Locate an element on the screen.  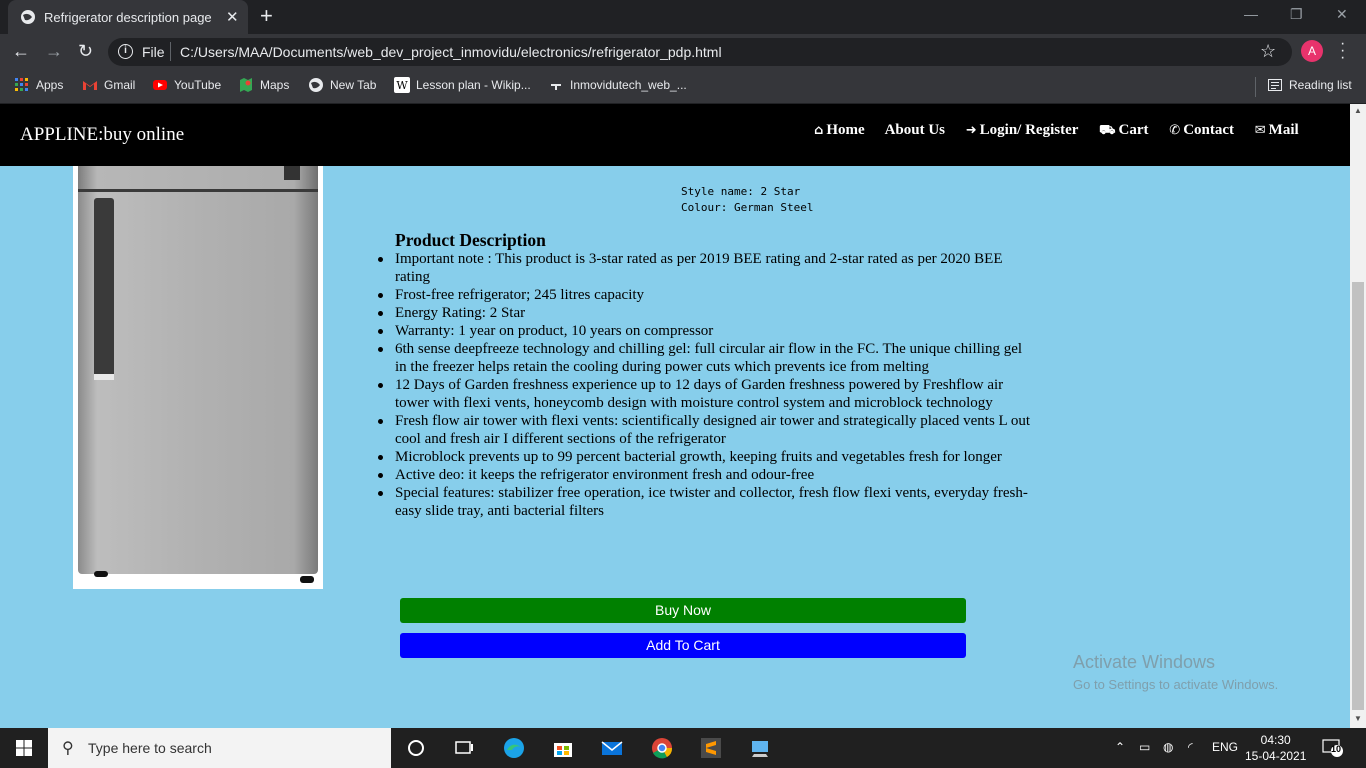
reading-list-icon is located at coordinates (1275, 85).